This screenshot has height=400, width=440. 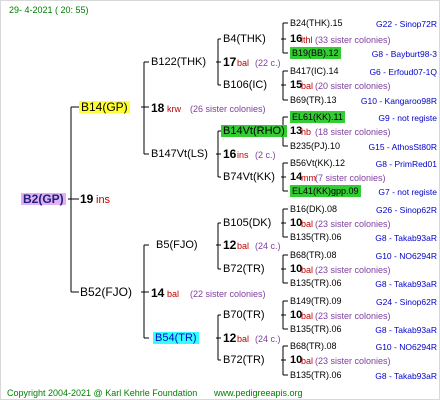 What do you see at coordinates (317, 117) in the screenshot?
I see `gen5-queen: EL61(KK).11` at bounding box center [317, 117].